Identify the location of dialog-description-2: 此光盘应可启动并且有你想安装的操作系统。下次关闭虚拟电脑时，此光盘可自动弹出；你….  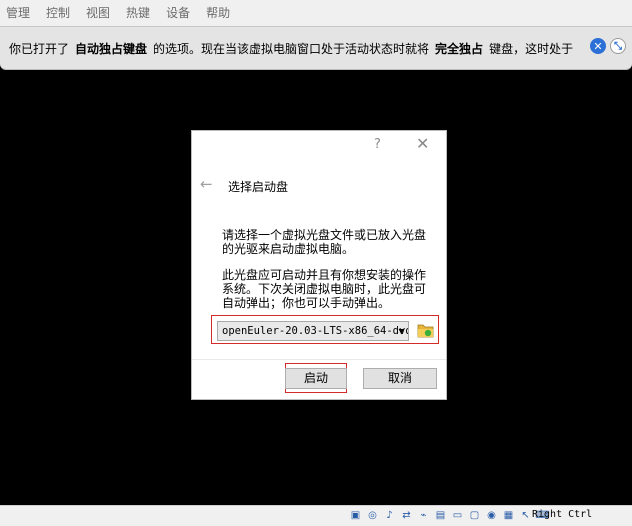
(324, 289).